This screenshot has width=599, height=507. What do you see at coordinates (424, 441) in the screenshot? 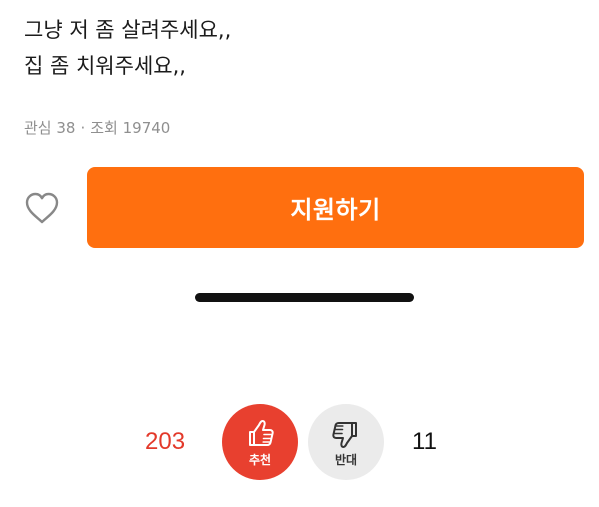
I see `downvote-count: 11` at bounding box center [424, 441].